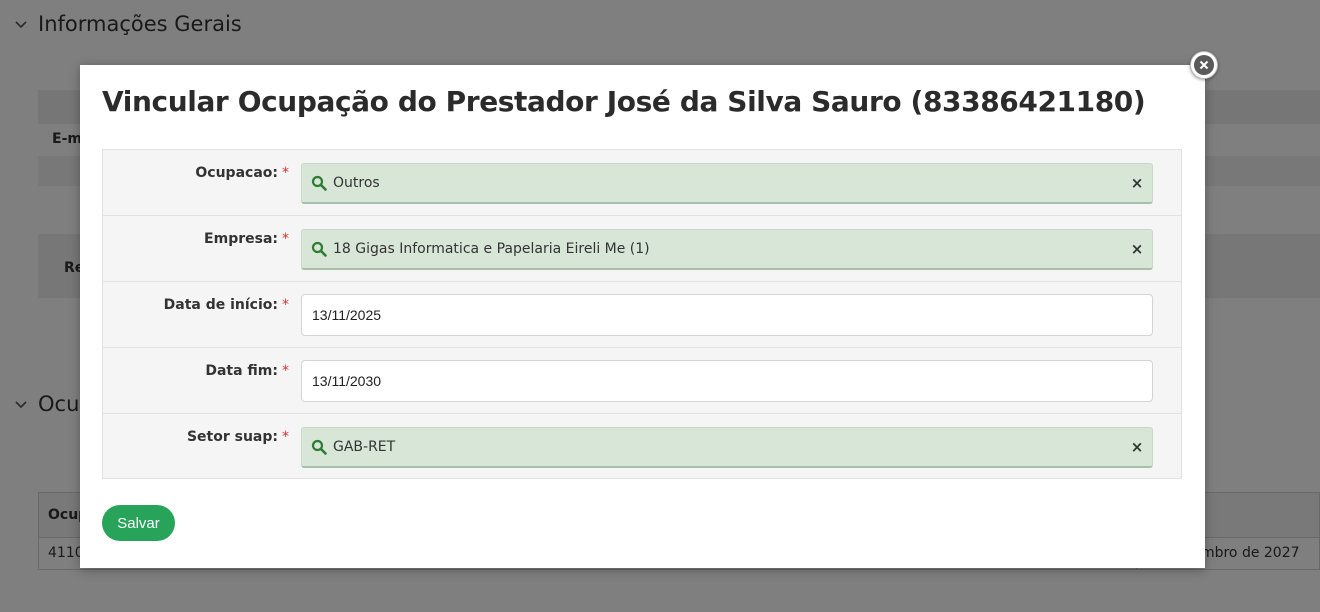  I want to click on ocupacao-value: Outros, so click(356, 183).